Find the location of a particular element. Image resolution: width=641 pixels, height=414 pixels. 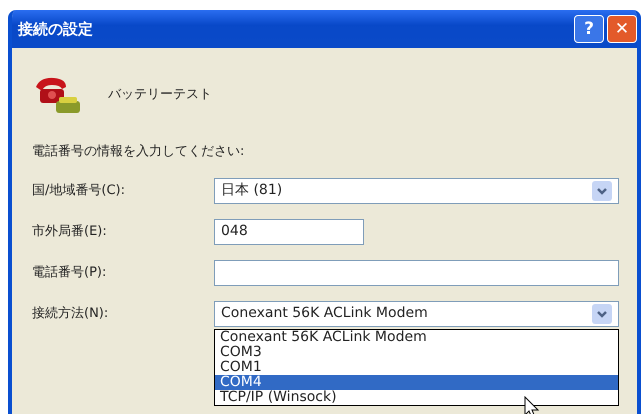

connection-name: バッテリーテスト is located at coordinates (160, 95).